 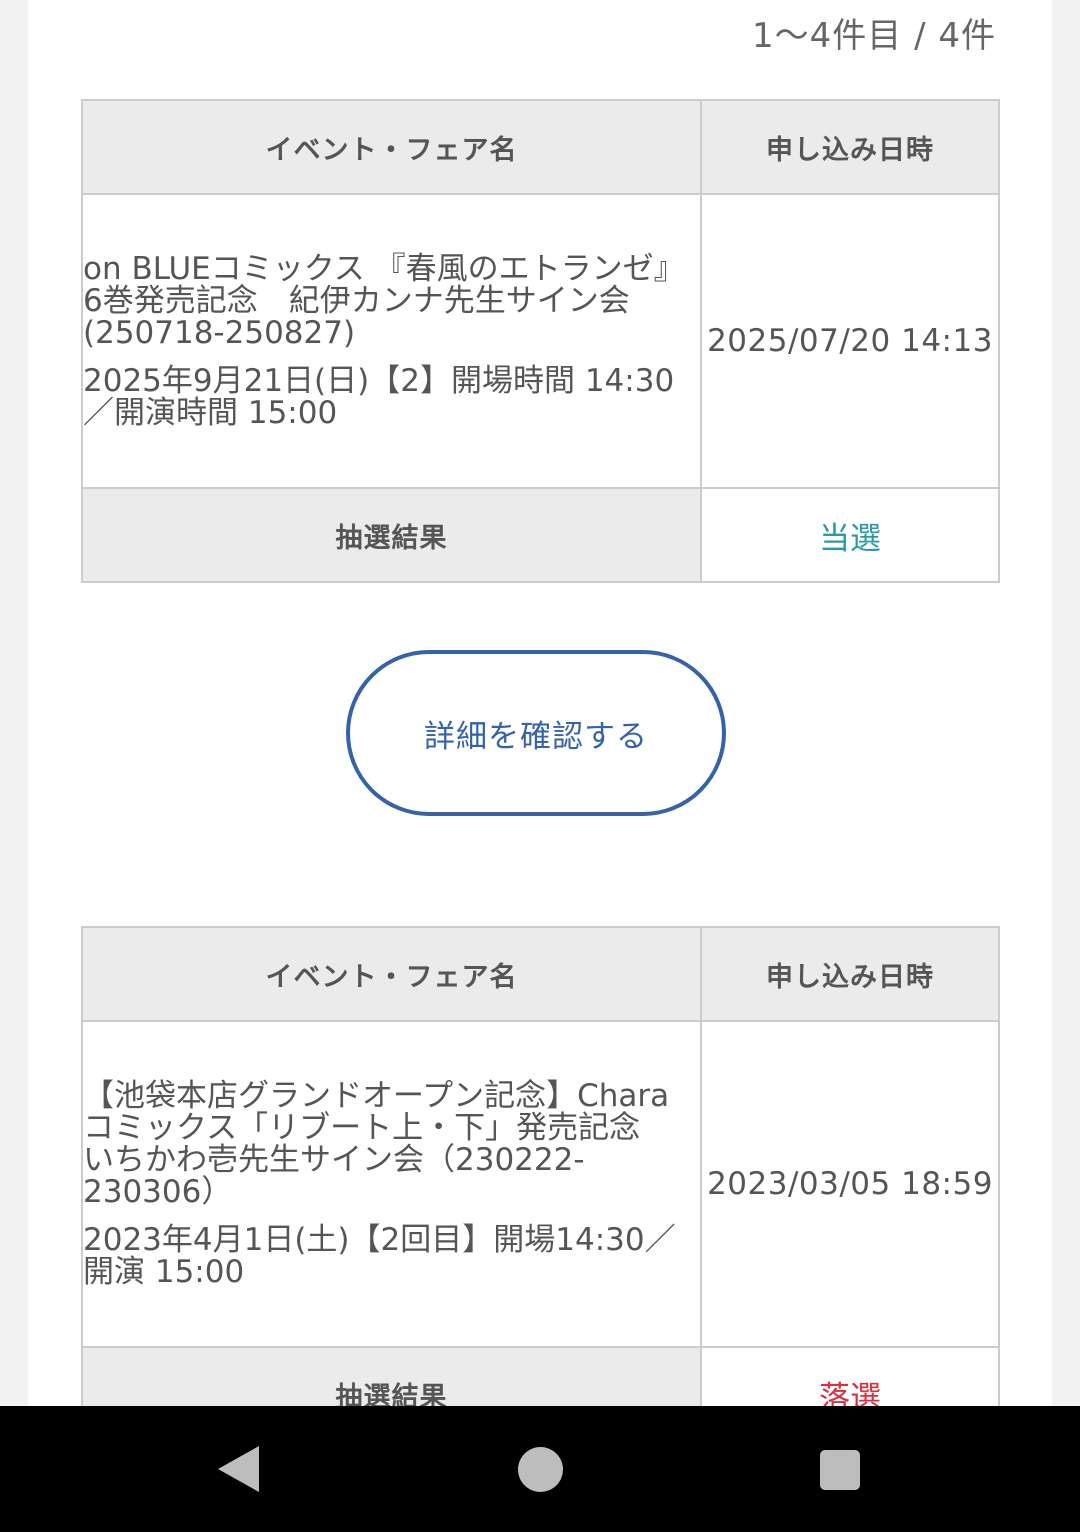 I want to click on view-details-button: 詳細を確認する, so click(x=536, y=733).